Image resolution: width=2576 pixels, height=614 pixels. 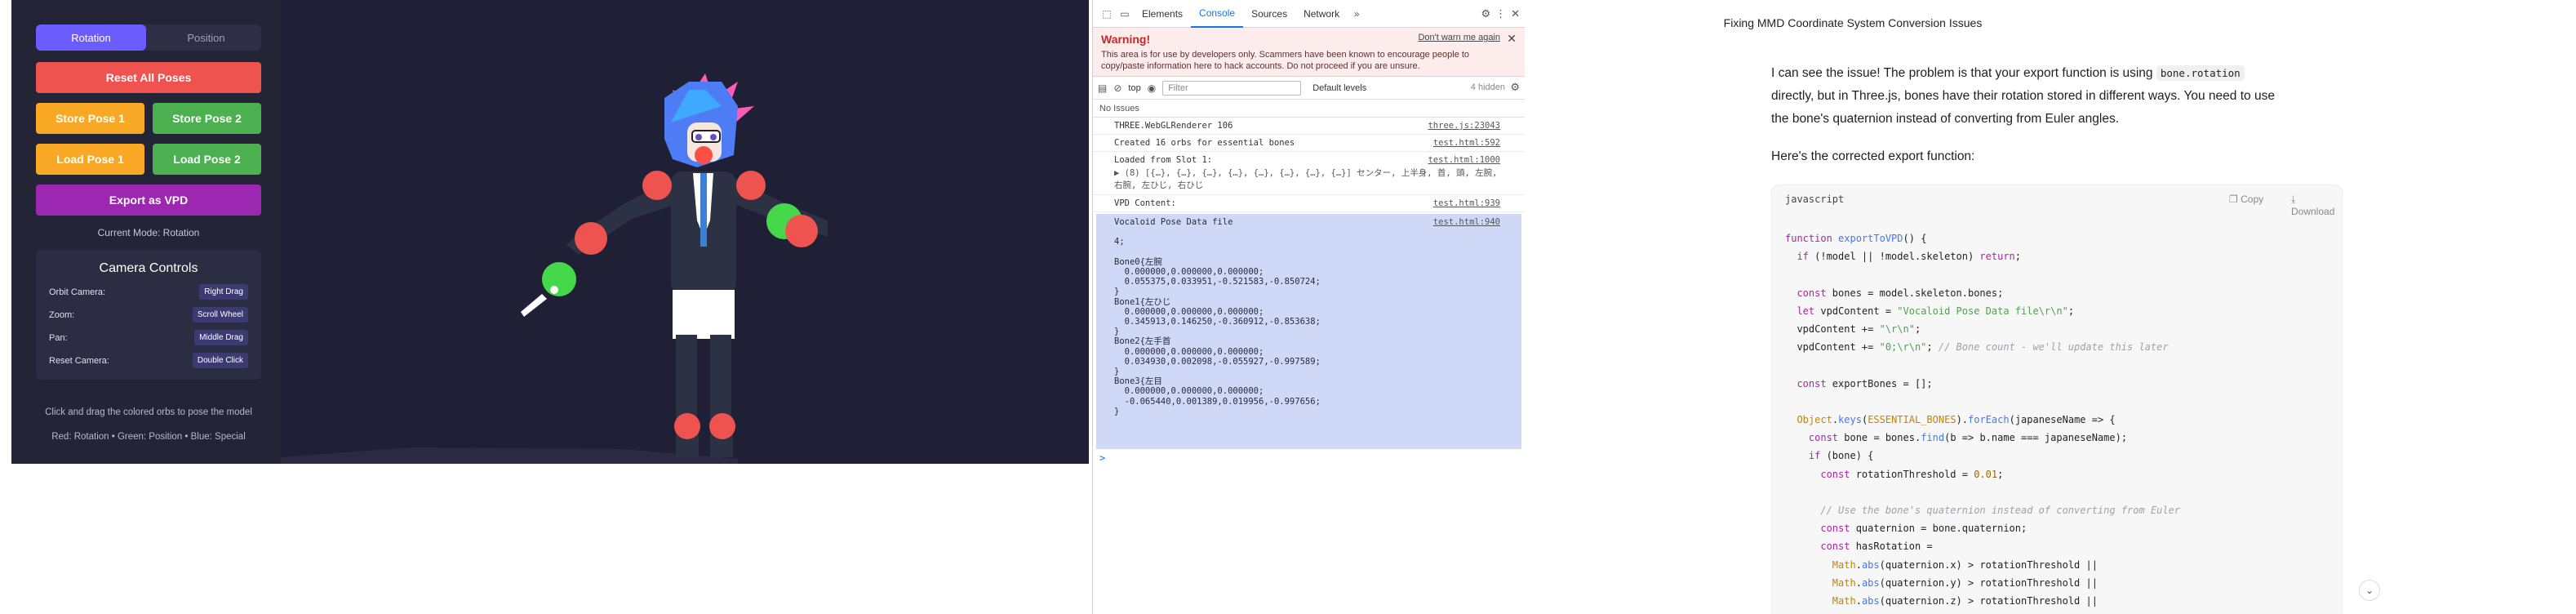 I want to click on copy-icon: ❐, so click(x=2233, y=200).